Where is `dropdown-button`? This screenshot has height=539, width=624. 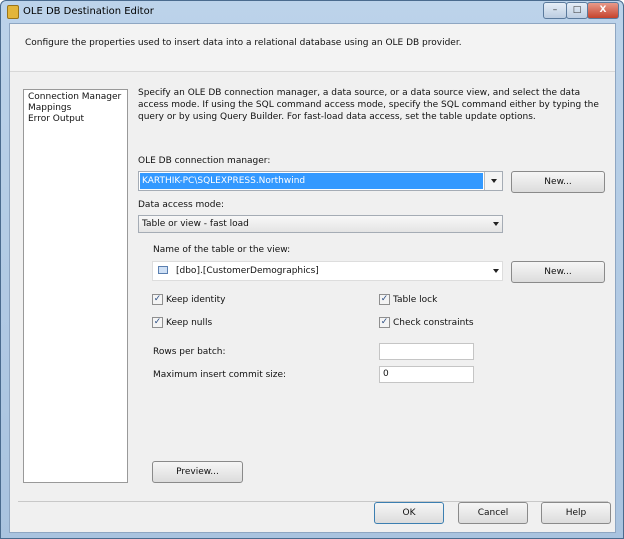 dropdown-button is located at coordinates (493, 181).